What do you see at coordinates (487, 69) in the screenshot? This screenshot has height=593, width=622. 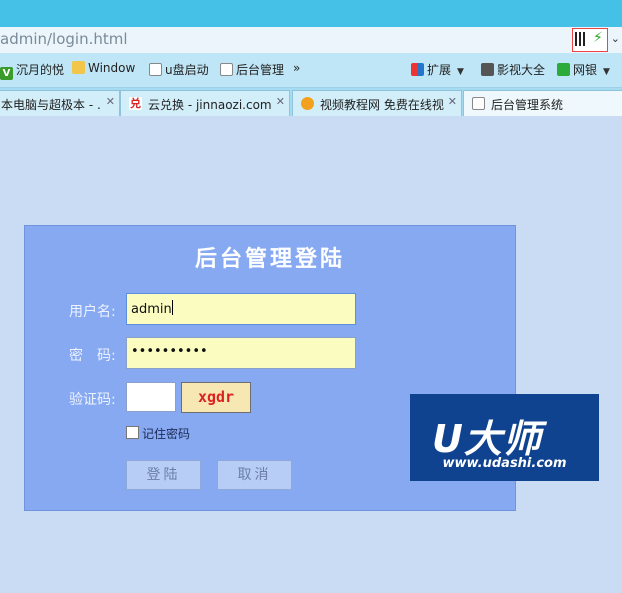 I see `video-icon` at bounding box center [487, 69].